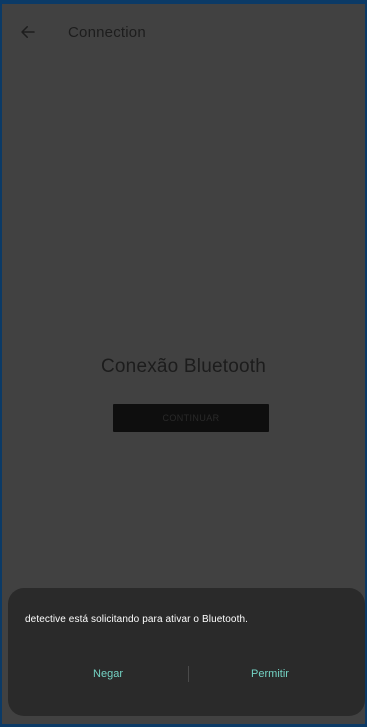 Image resolution: width=367 pixels, height=727 pixels. I want to click on actions-divider, so click(188, 674).